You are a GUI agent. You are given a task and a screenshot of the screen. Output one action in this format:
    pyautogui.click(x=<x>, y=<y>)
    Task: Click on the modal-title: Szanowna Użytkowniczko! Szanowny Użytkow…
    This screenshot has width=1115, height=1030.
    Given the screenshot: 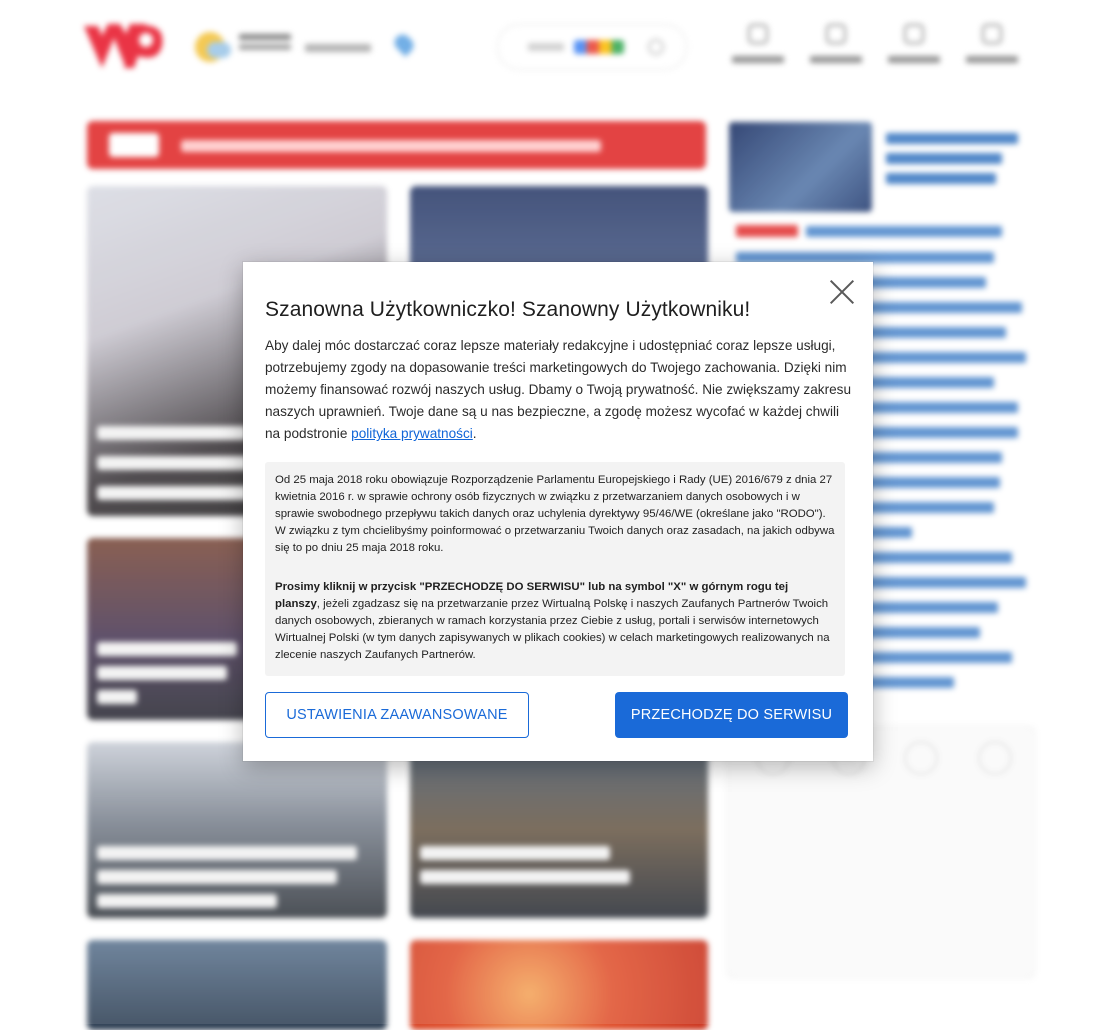 What is the action you would take?
    pyautogui.click(x=508, y=309)
    